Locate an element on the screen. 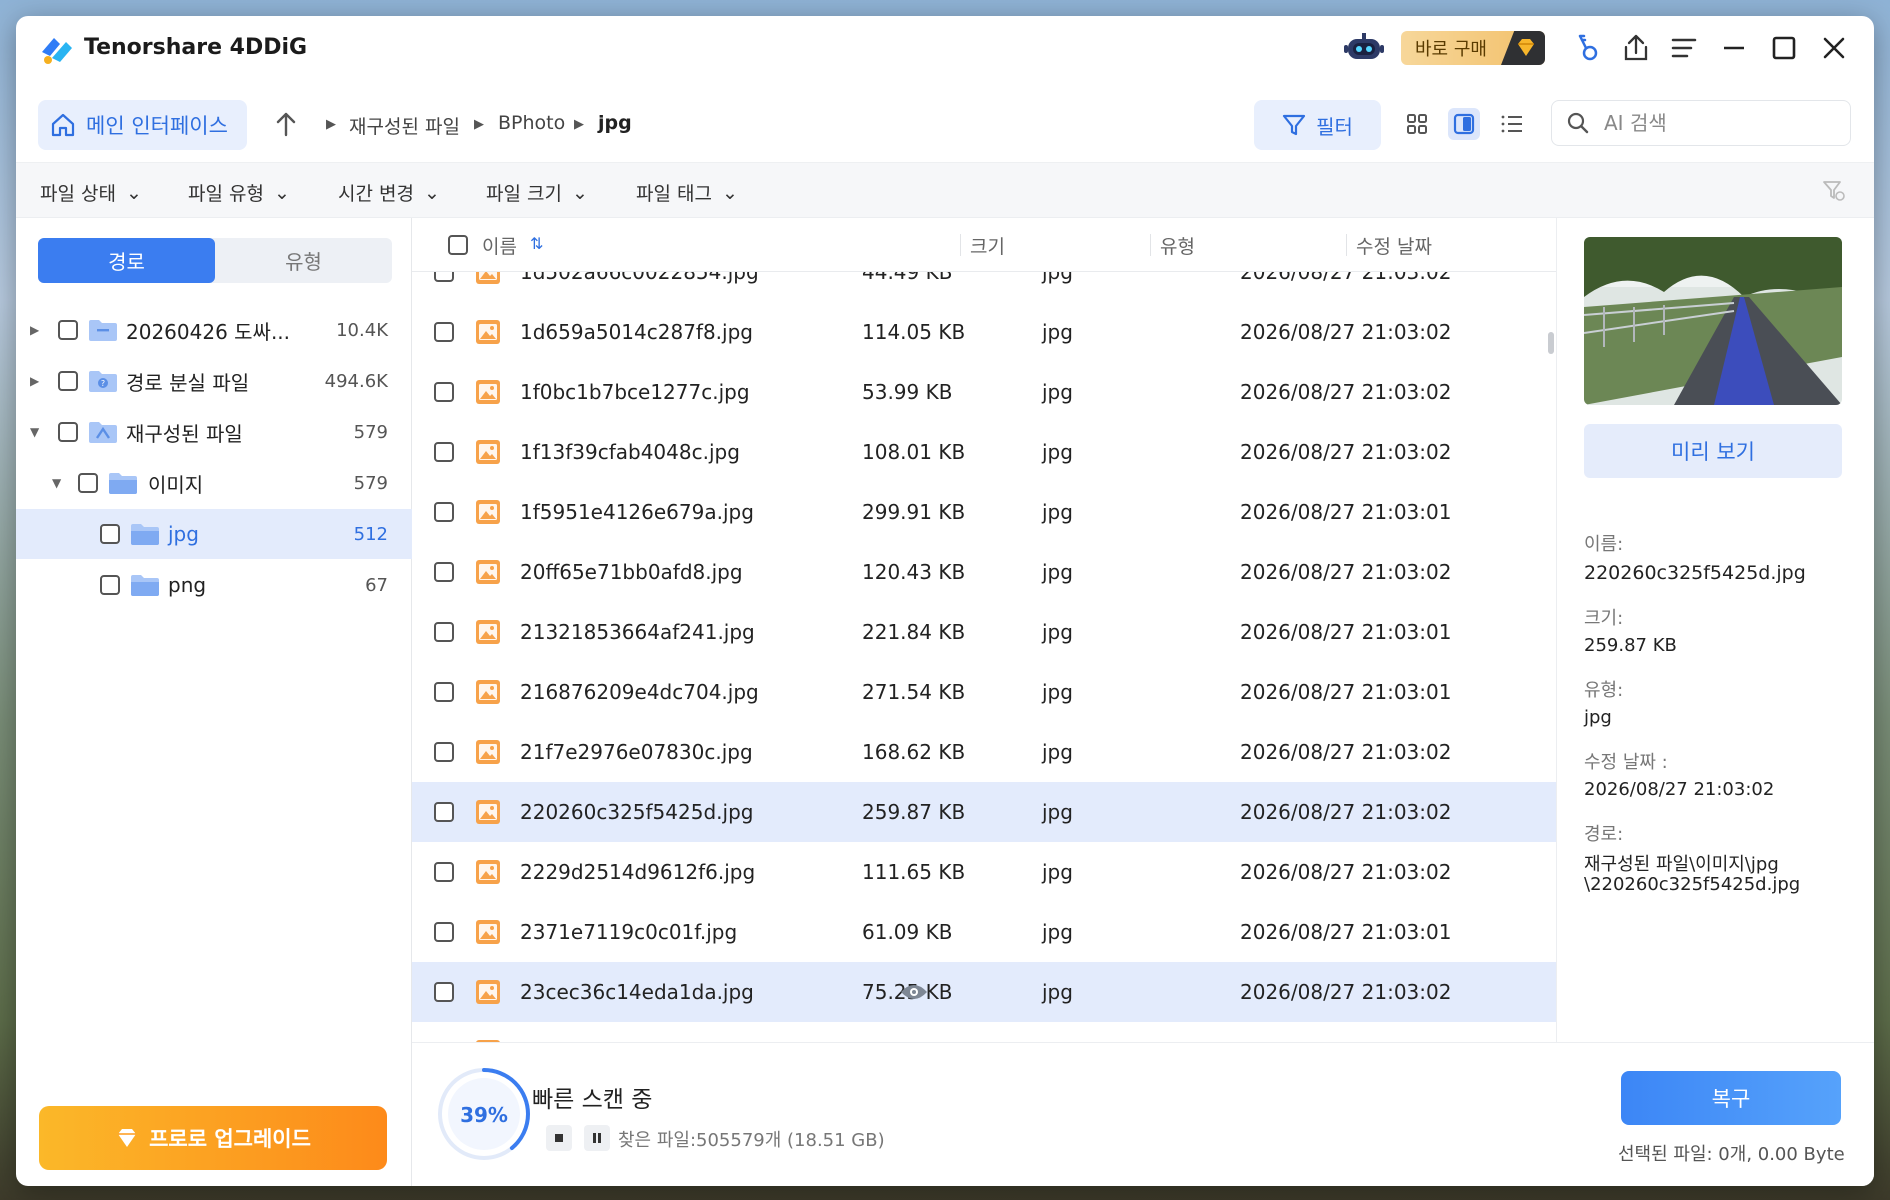 The height and width of the screenshot is (1200, 1890). select-all-checkbox is located at coordinates (458, 245).